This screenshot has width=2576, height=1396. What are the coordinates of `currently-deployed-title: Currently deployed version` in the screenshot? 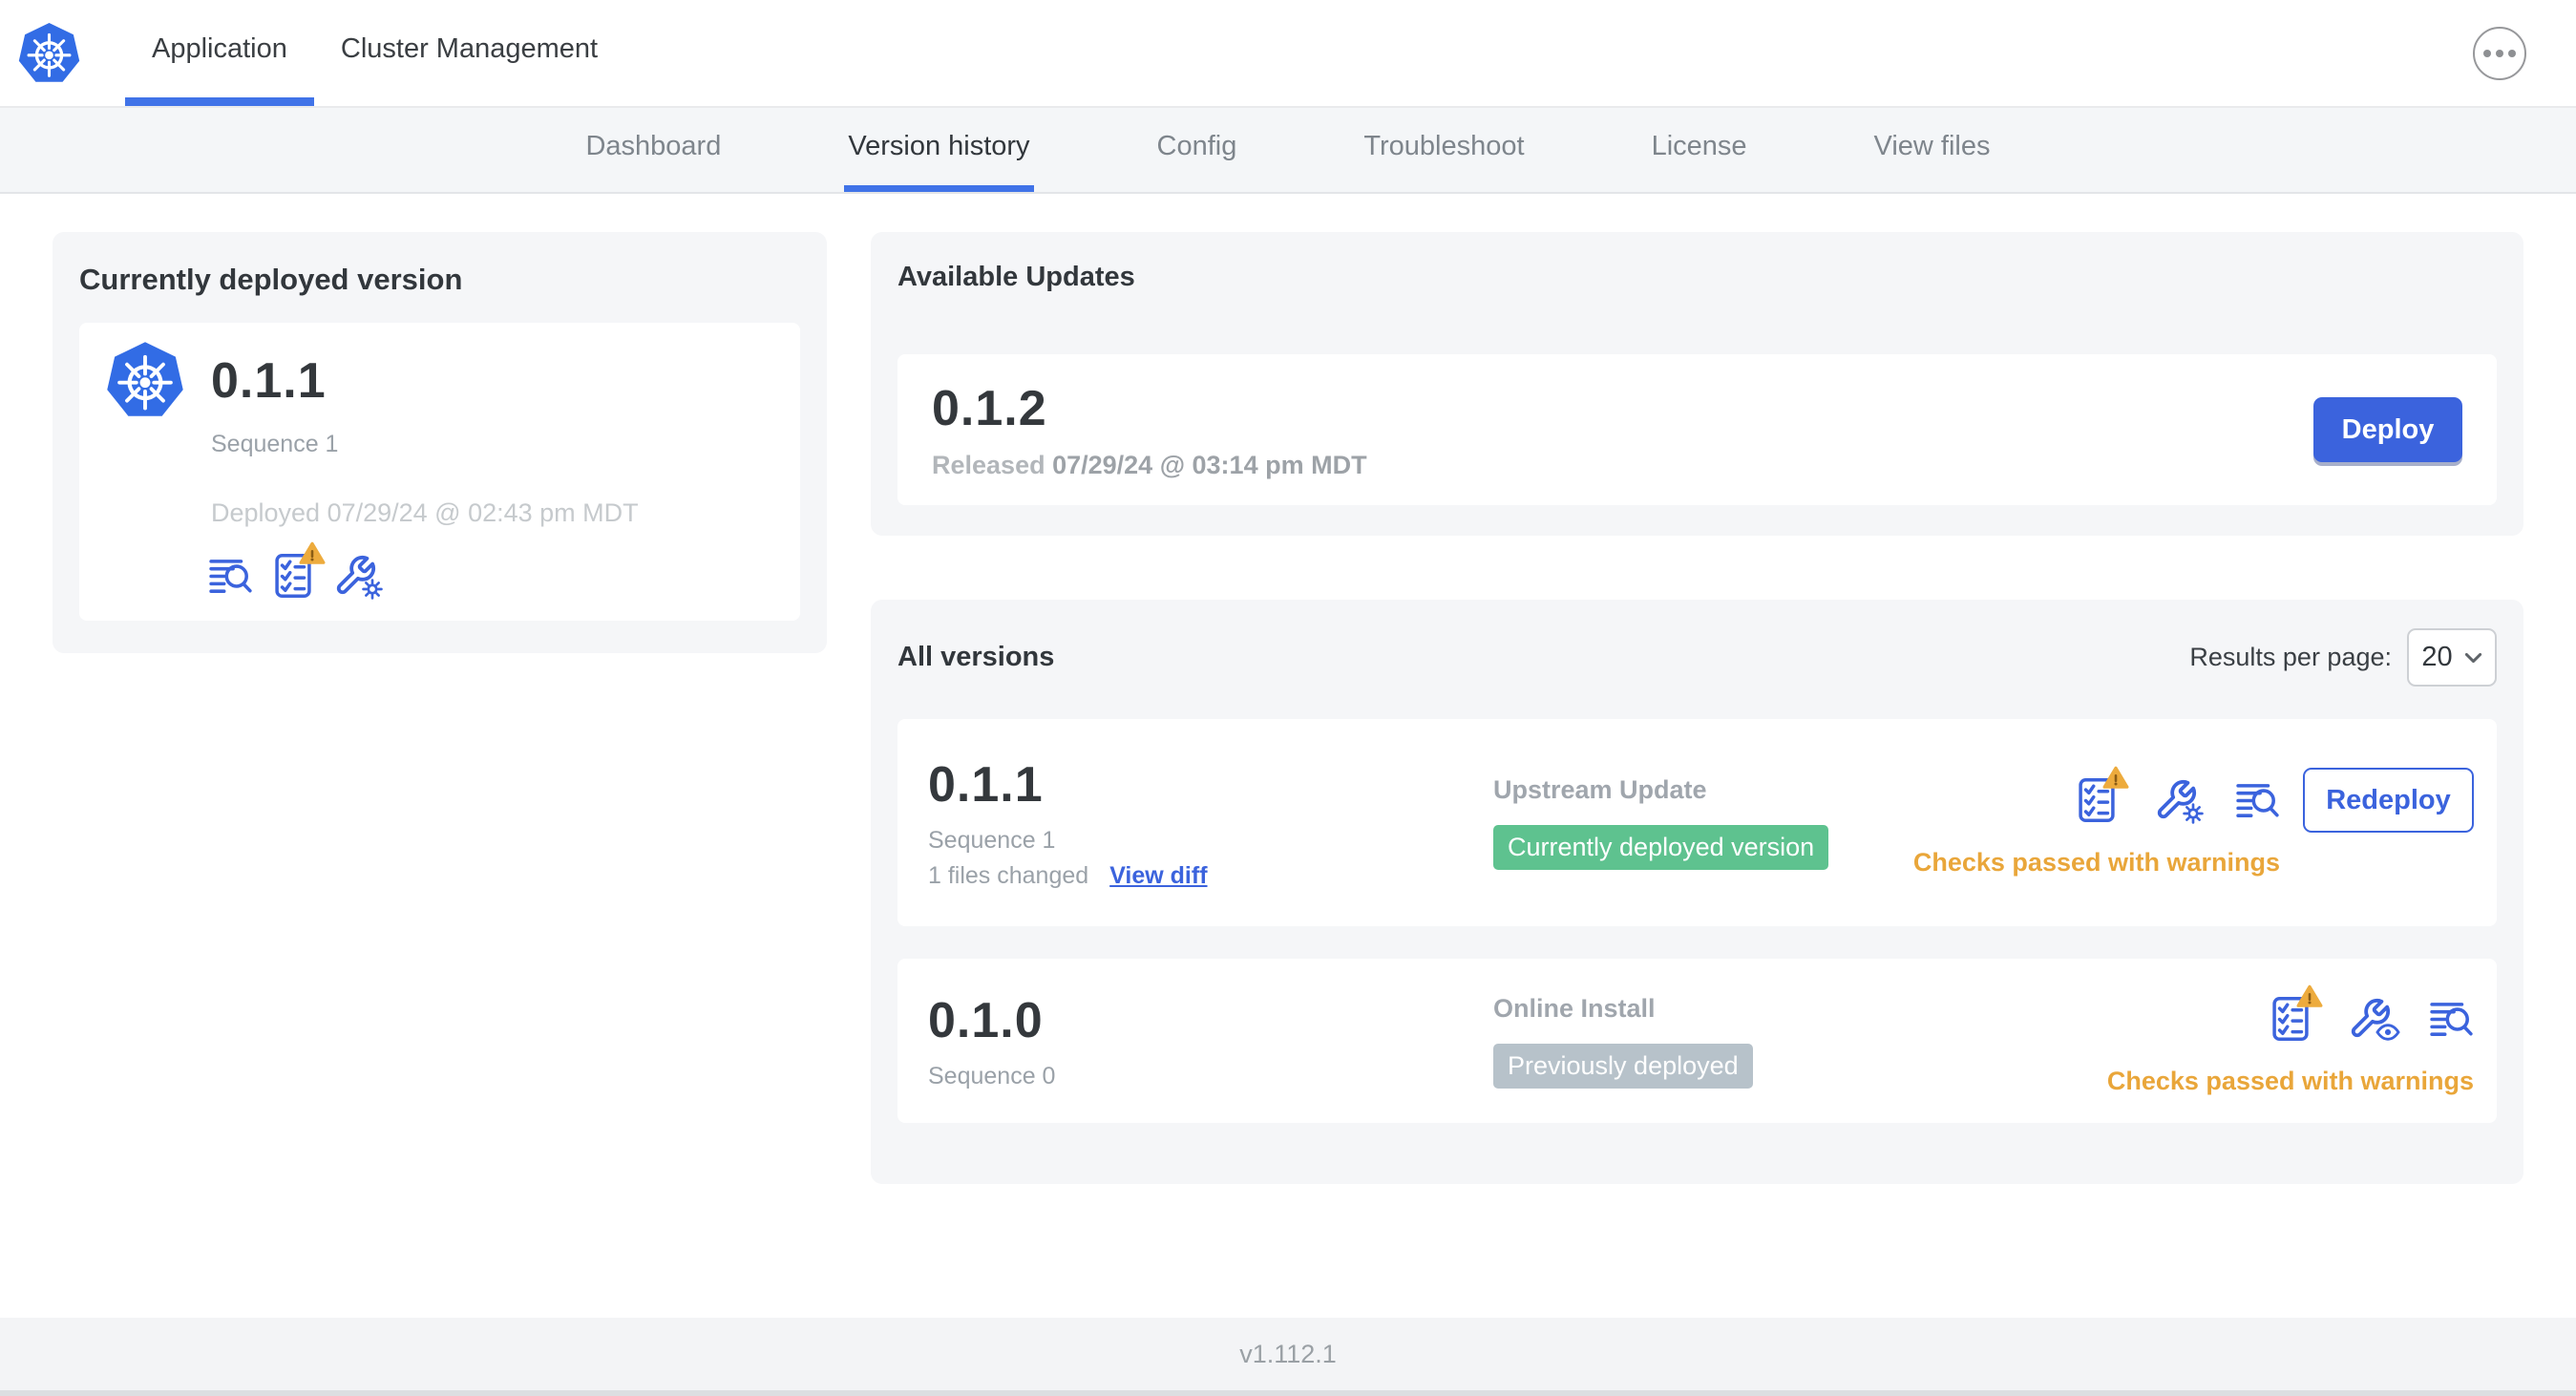 It's located at (271, 279).